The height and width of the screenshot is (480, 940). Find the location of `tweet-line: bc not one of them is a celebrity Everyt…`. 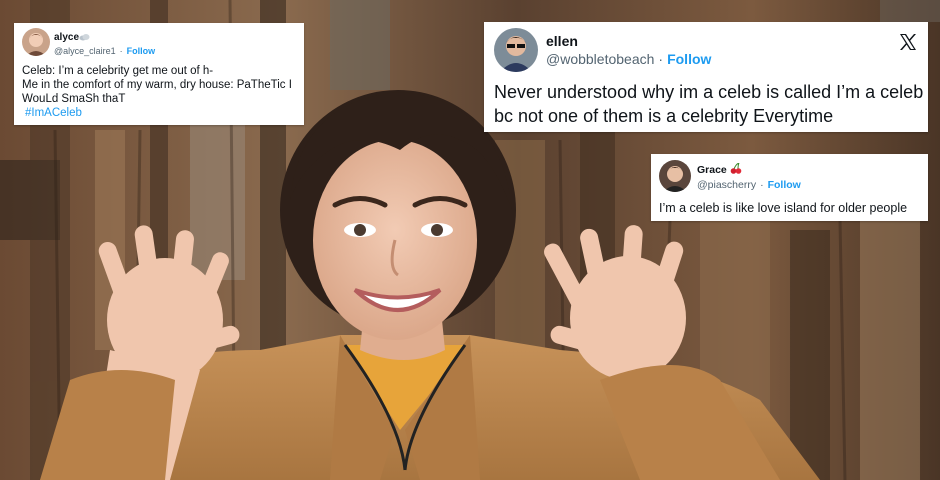

tweet-line: bc not one of them is a celebrity Everyt… is located at coordinates (664, 116).